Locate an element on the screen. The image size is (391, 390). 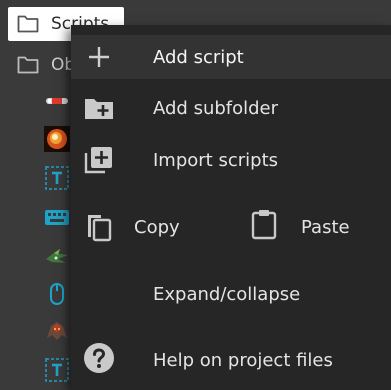
menu-item-label: Help on project files is located at coordinates (243, 360).